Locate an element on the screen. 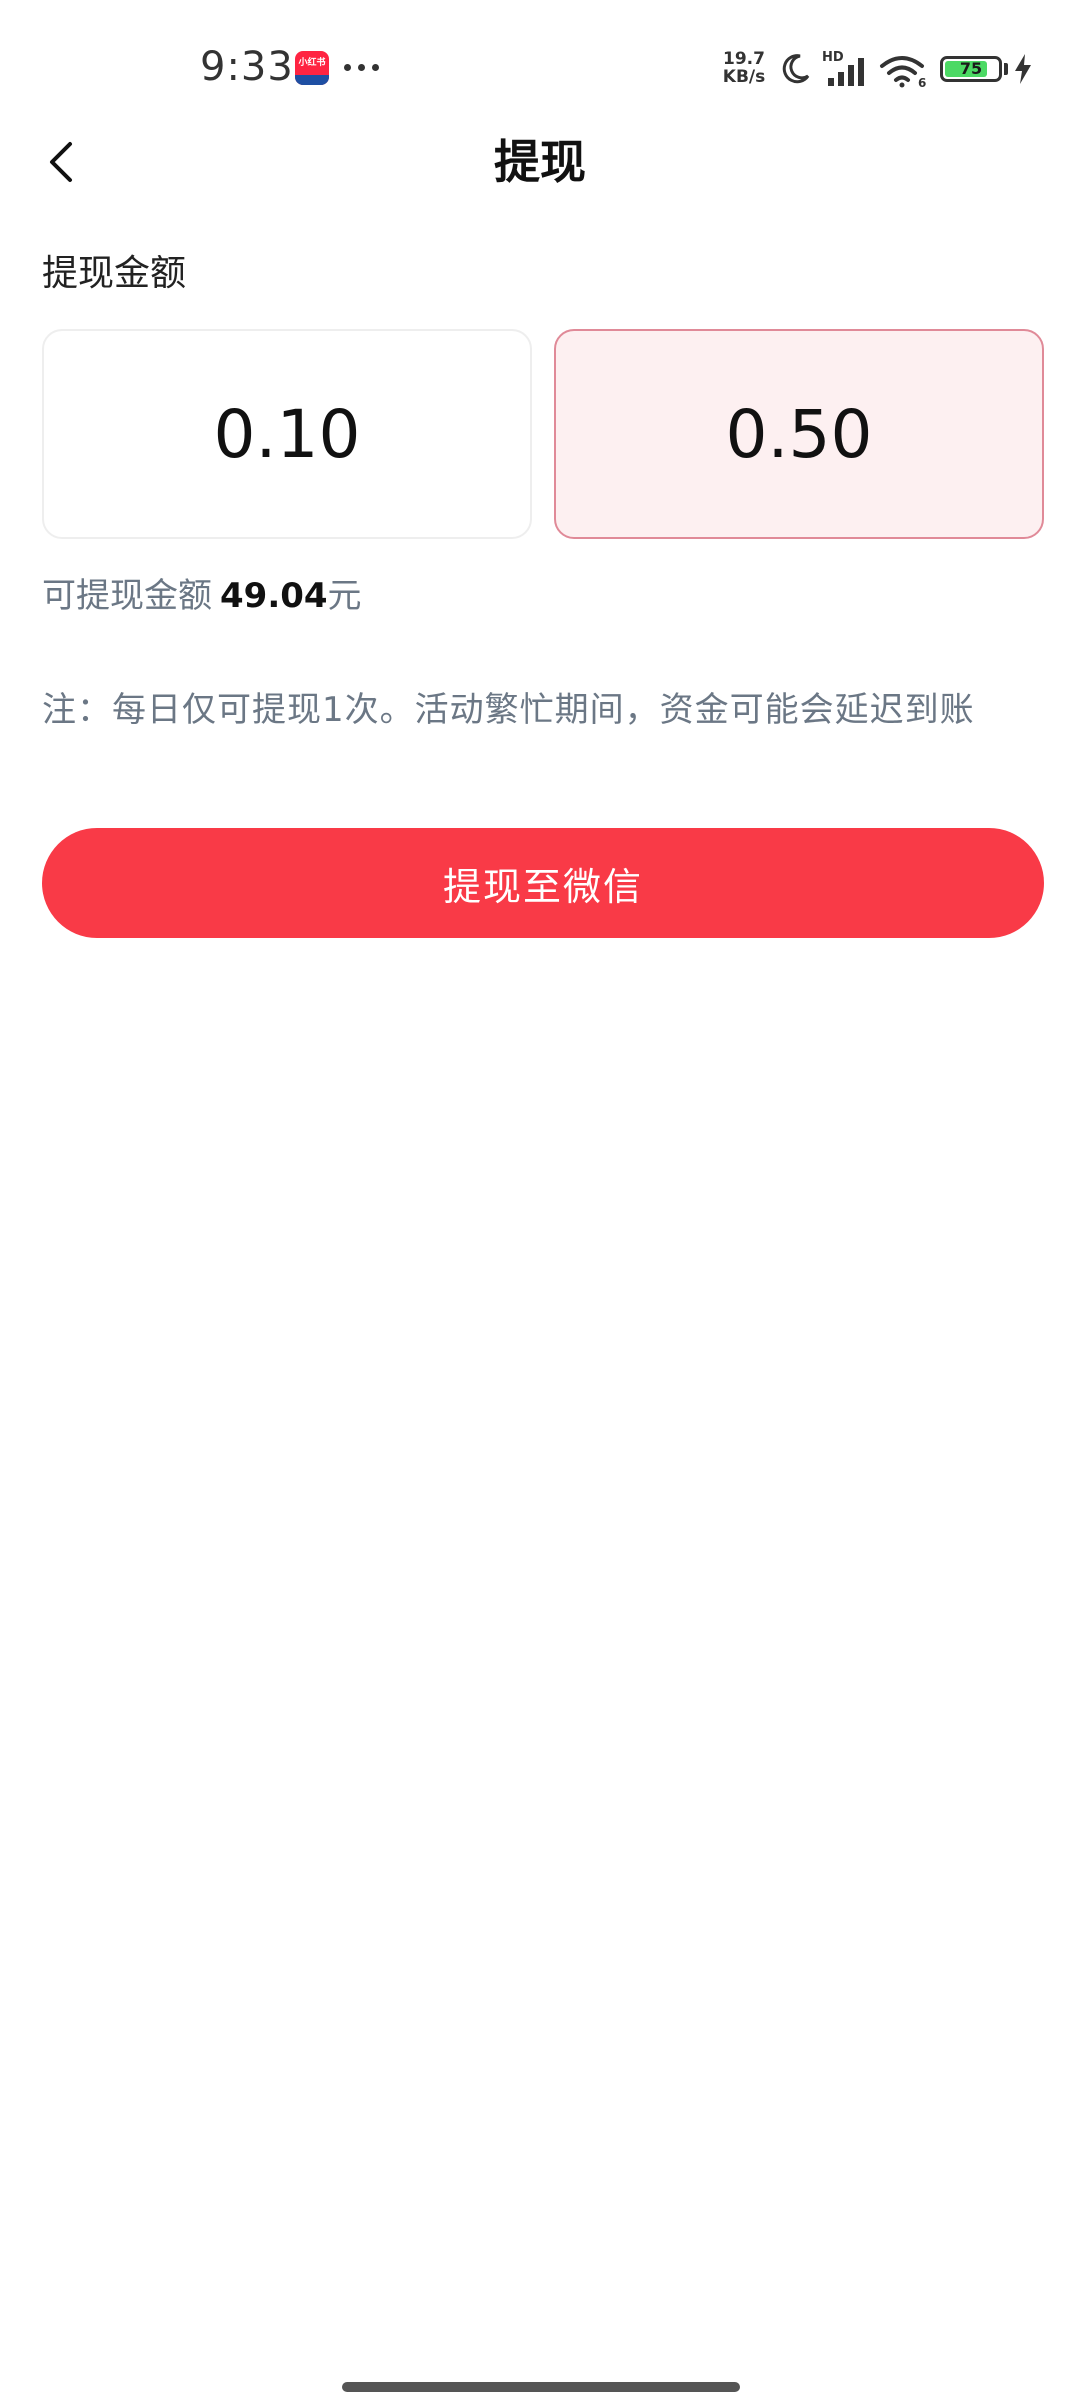 This screenshot has width=1080, height=2400. do-not-disturb-moon-icon is located at coordinates (796, 69).